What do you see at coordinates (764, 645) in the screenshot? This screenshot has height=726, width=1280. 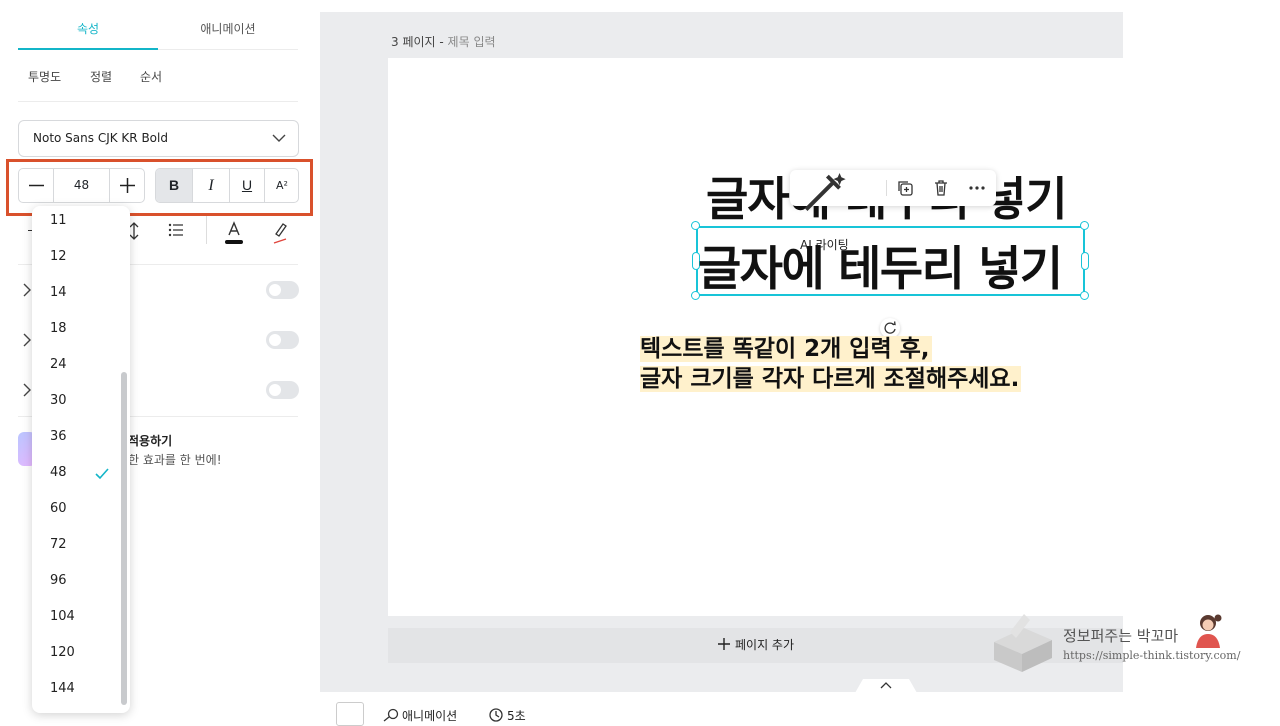 I see `add-page-label: 페이지 추가` at bounding box center [764, 645].